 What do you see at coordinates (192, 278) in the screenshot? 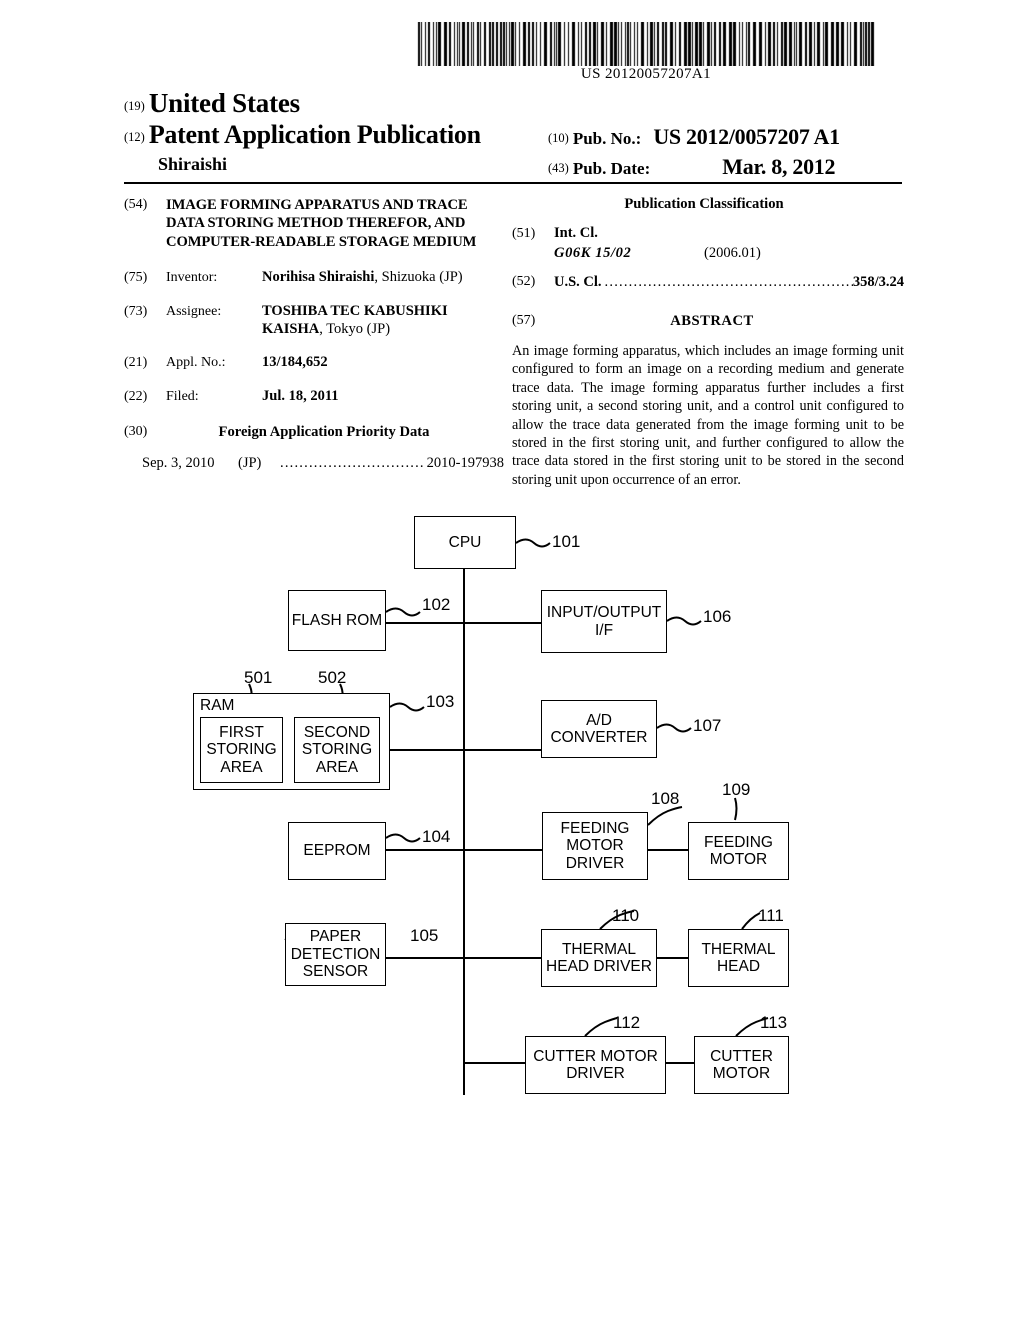
I see `inventor-label: Inventor:` at bounding box center [192, 278].